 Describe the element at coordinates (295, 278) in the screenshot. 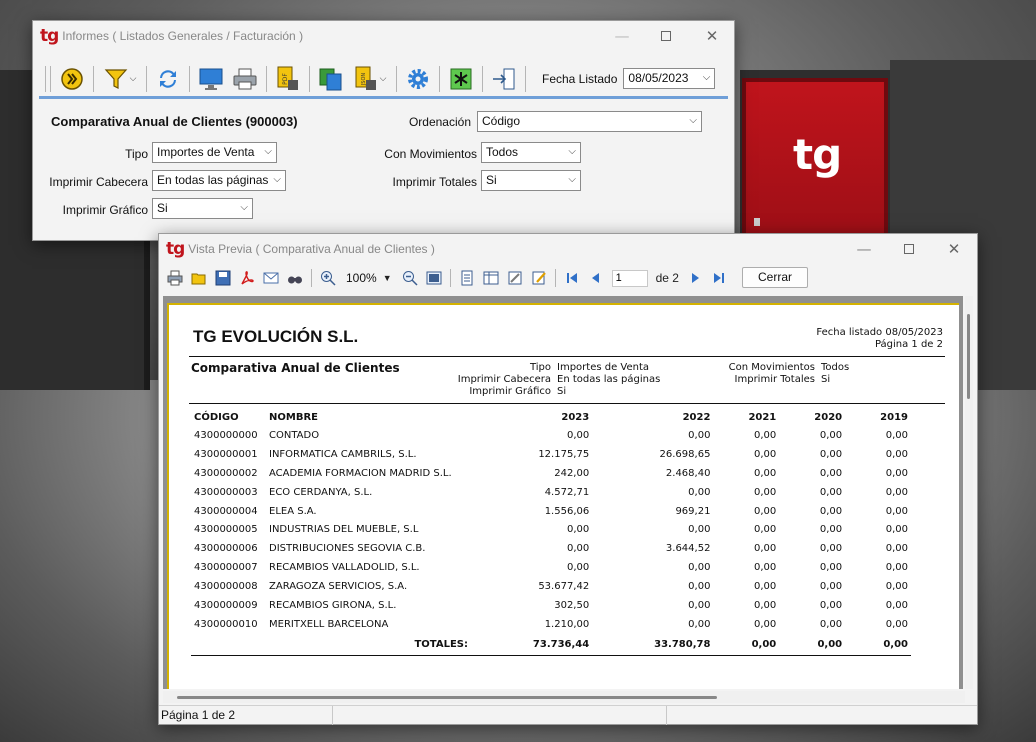

I see `find-button` at that location.